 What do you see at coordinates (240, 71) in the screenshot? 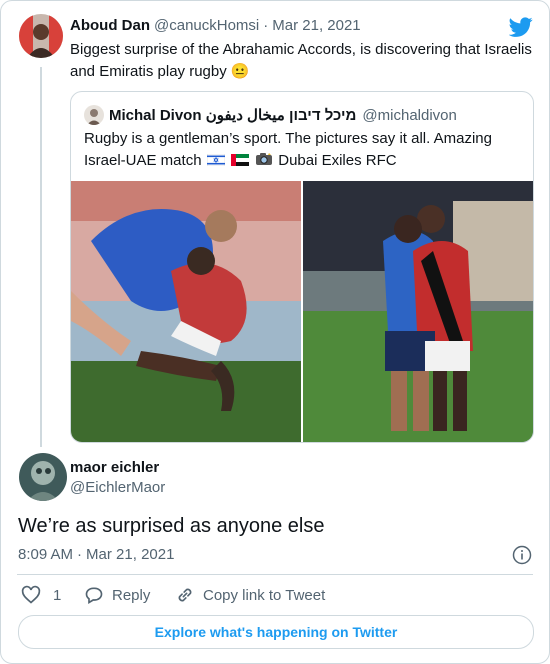
I see `neutral-face-emoji: 😐` at bounding box center [240, 71].